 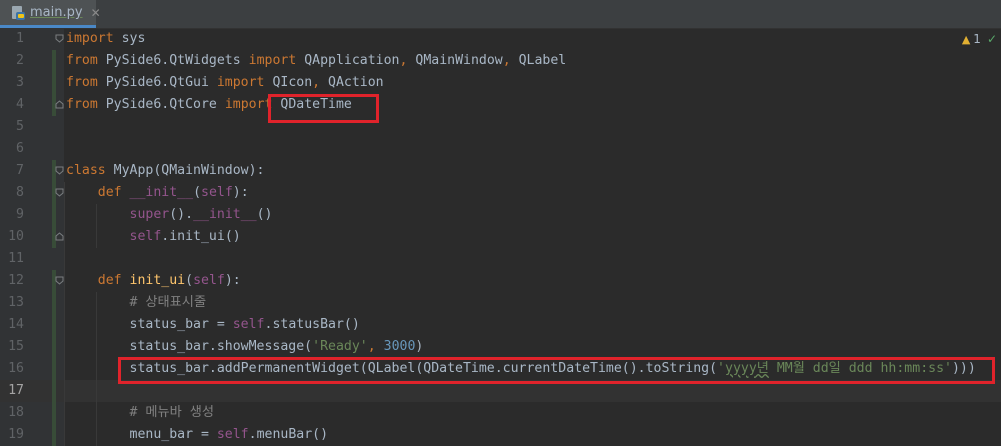 What do you see at coordinates (56, 12) in the screenshot?
I see `tab-title: main.py` at bounding box center [56, 12].